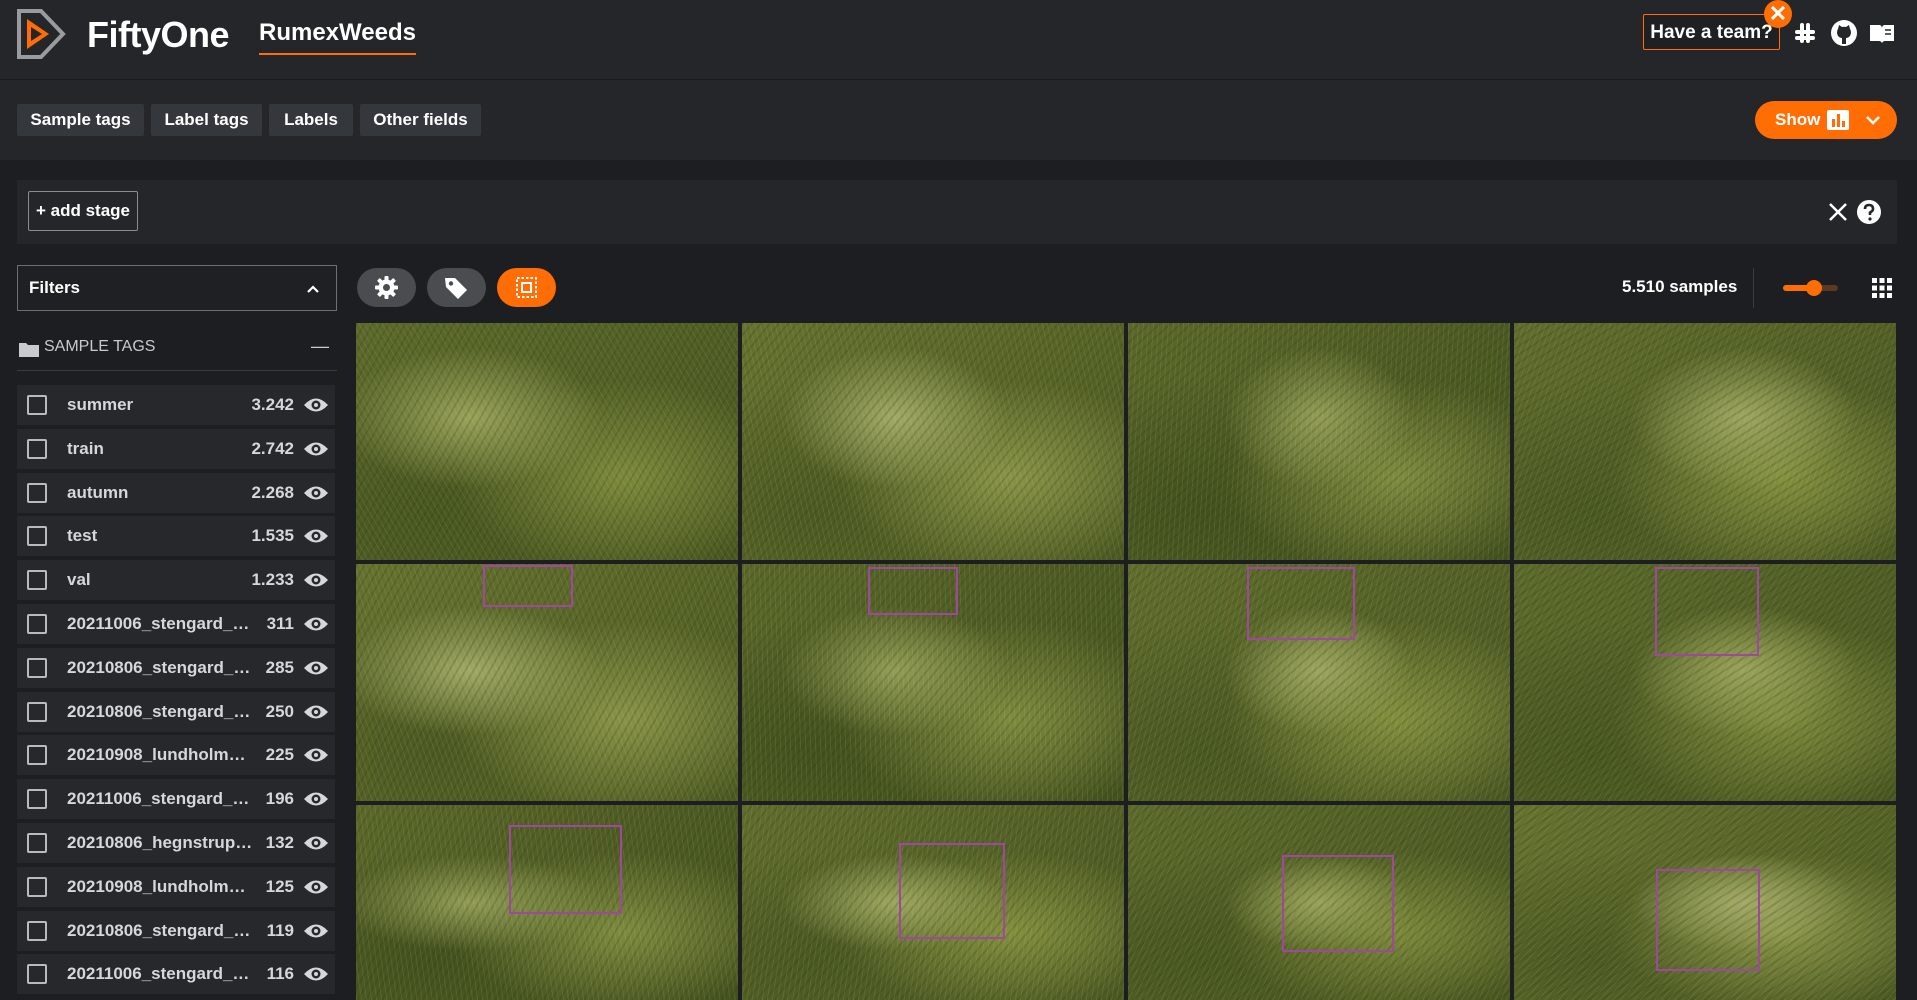 Image resolution: width=1917 pixels, height=1000 pixels. Describe the element at coordinates (100, 346) in the screenshot. I see `section-title-text: SAMPLE TAGS` at that location.